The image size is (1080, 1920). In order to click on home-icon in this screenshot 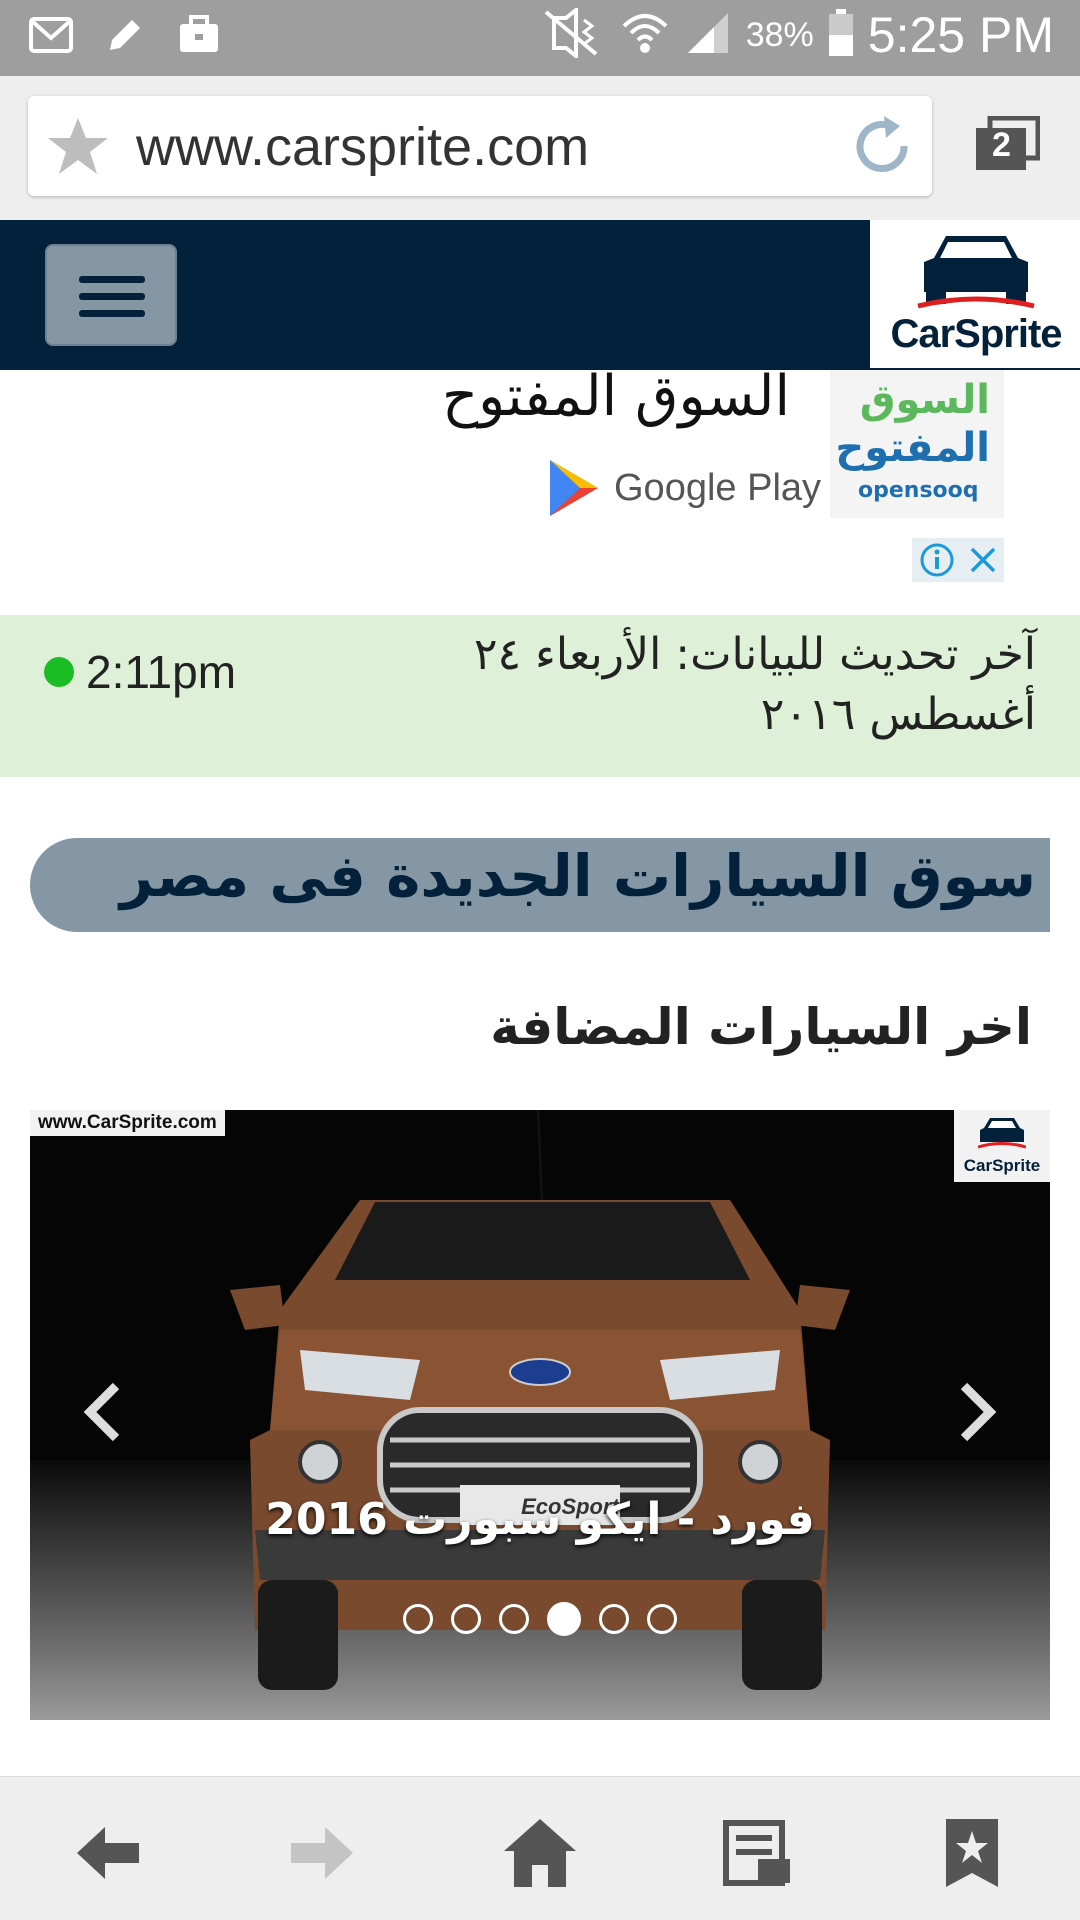, I will do `click(540, 1853)`.